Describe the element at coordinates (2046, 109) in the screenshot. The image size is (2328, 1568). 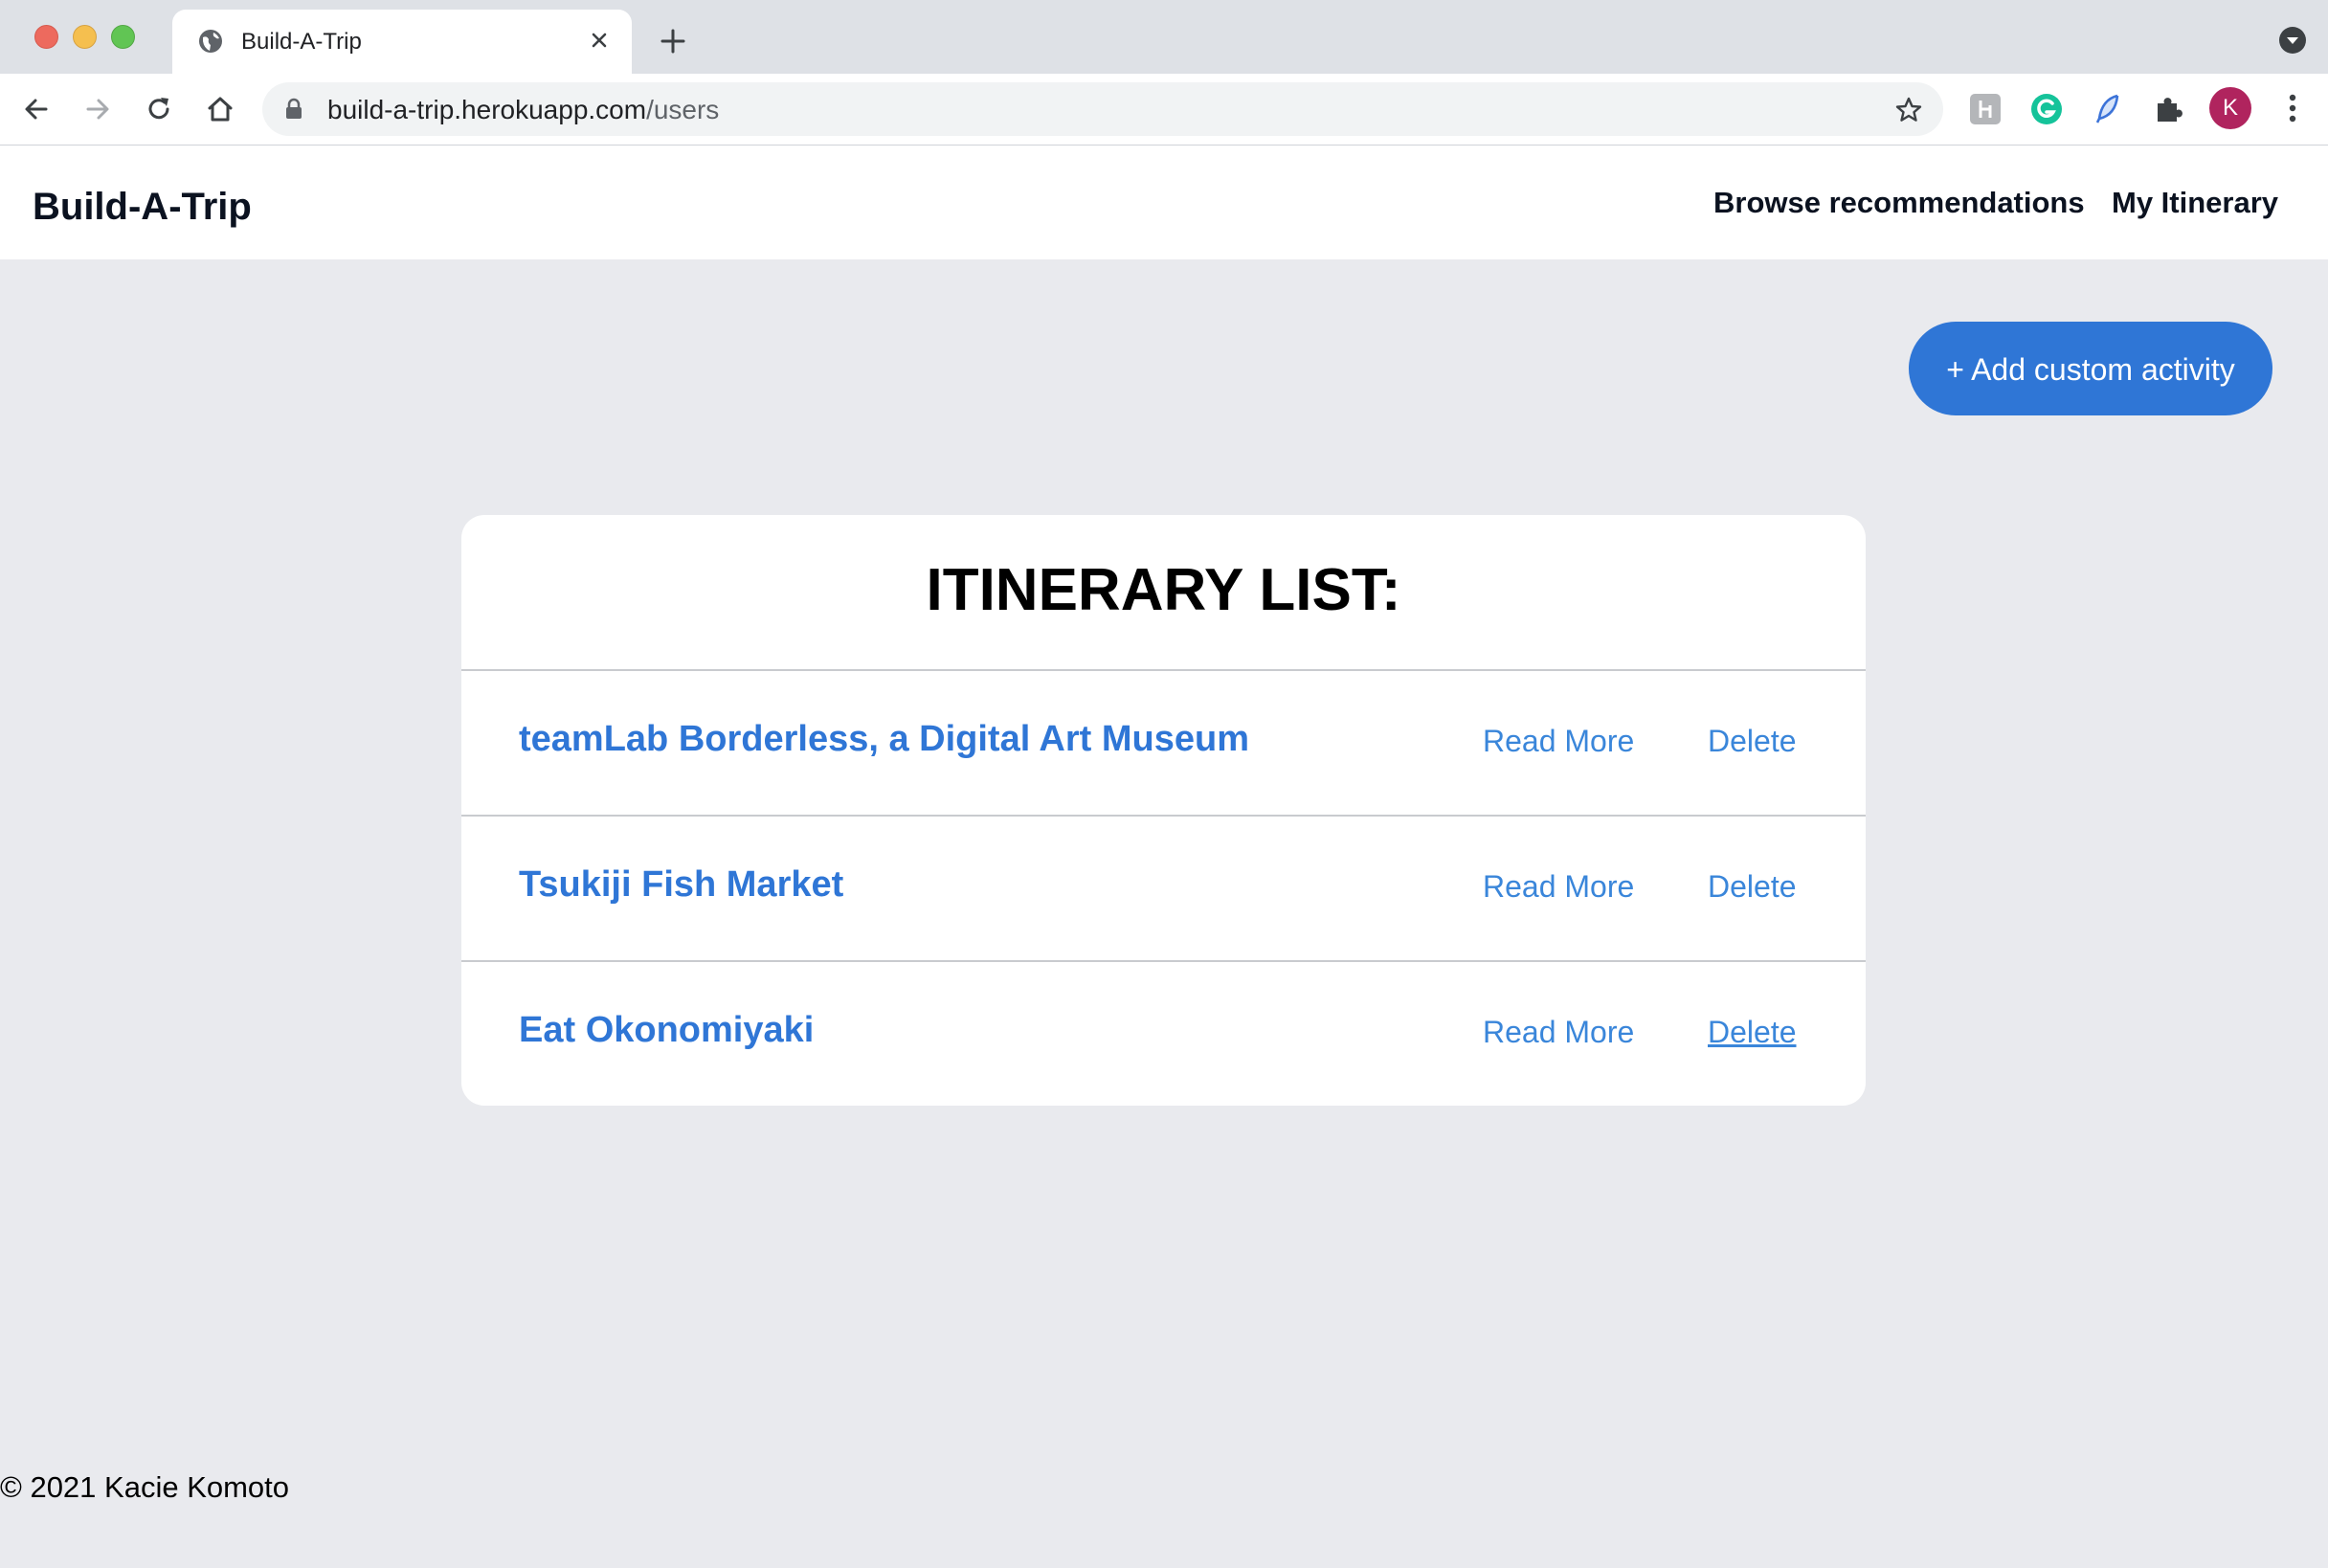
I see `grammarly-icon` at that location.